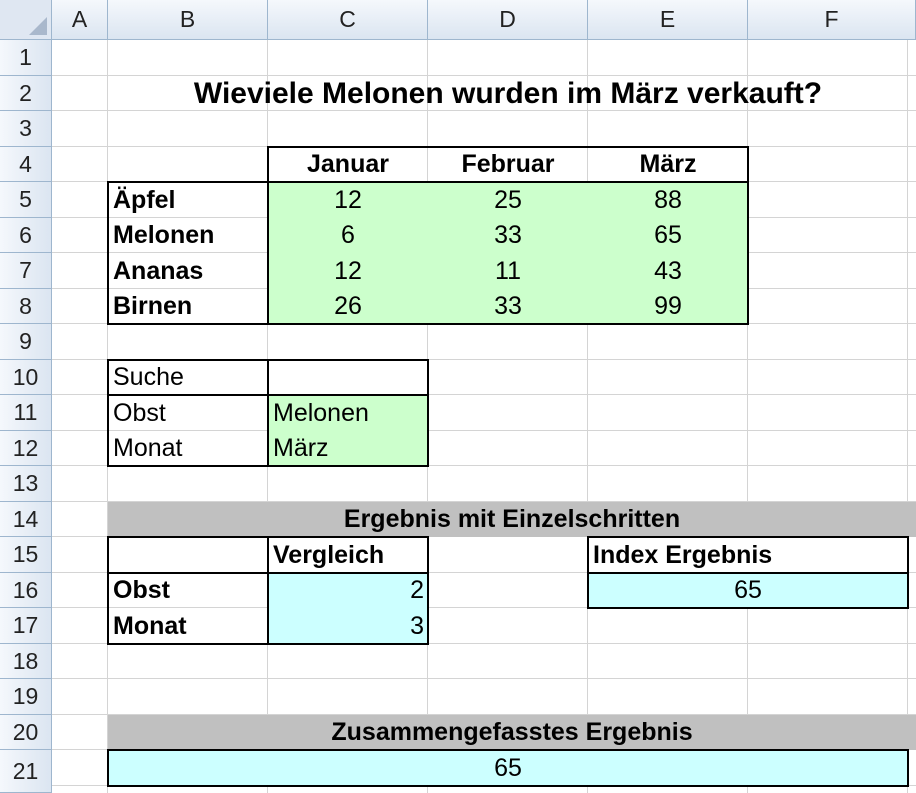  Describe the element at coordinates (26, 697) in the screenshot. I see `row-header-19: 19` at that location.